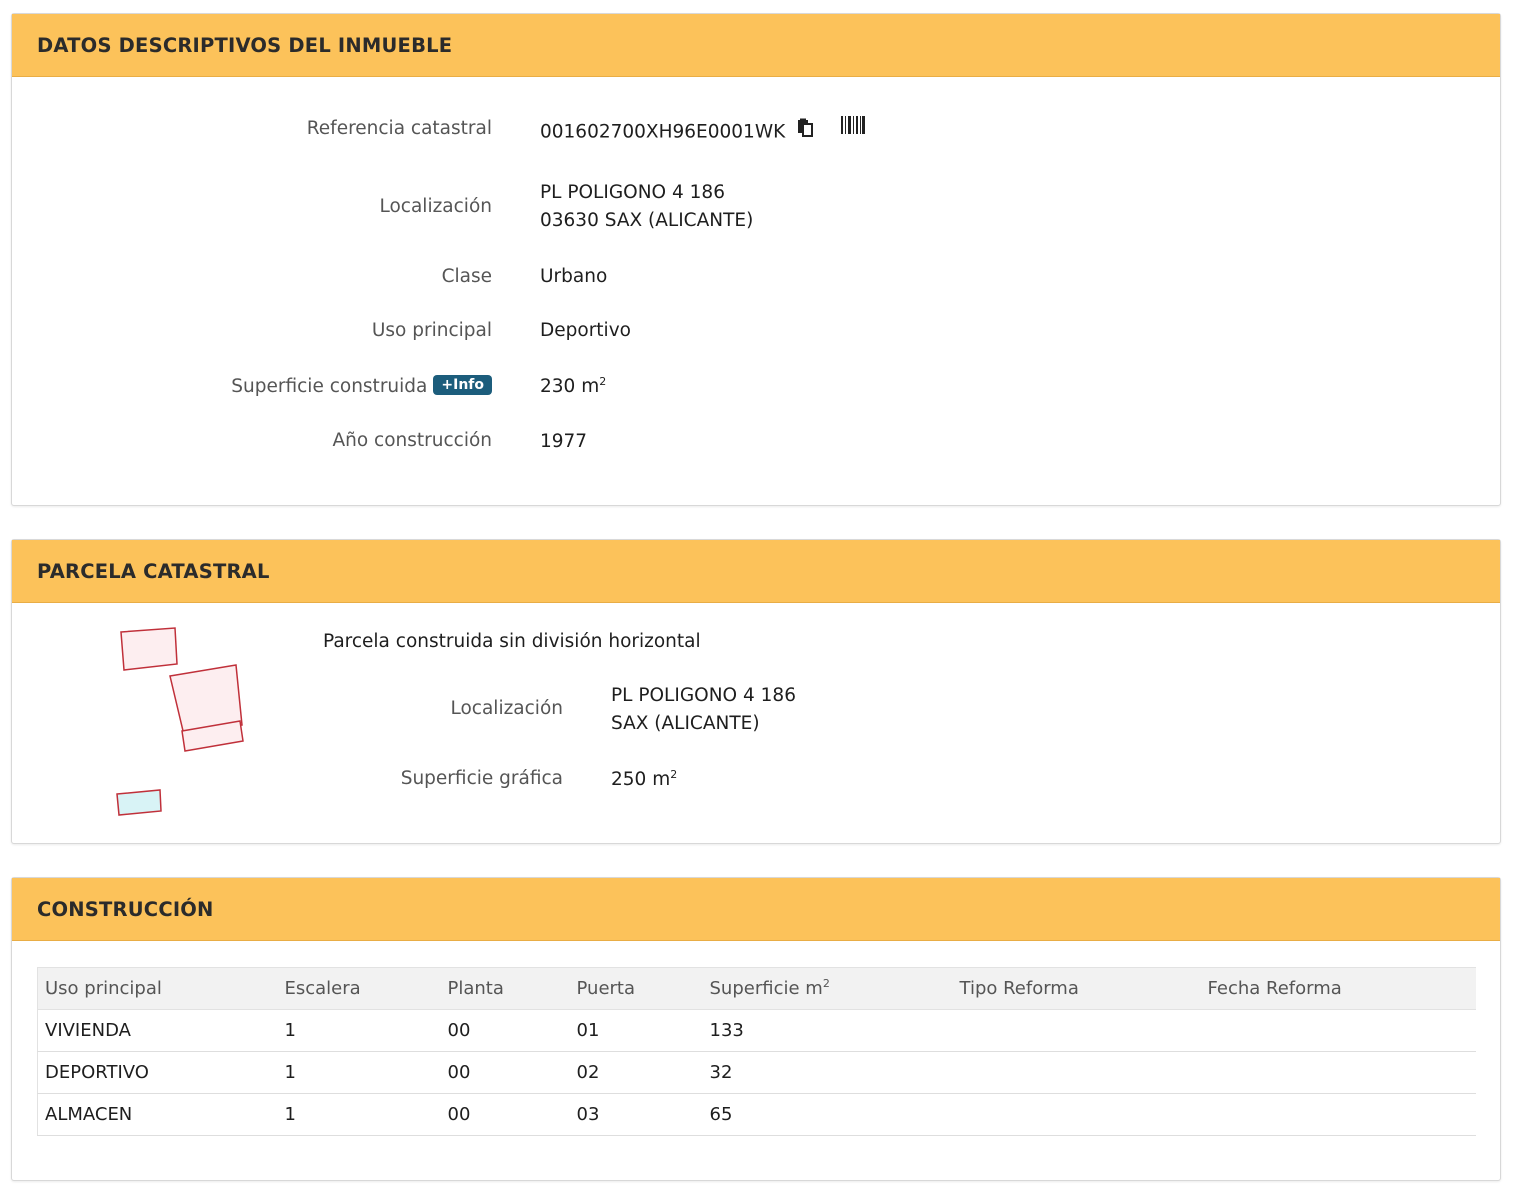 This screenshot has height=1200, width=1515. Describe the element at coordinates (431, 330) in the screenshot. I see `label-uso-principal: Uso principal` at that location.